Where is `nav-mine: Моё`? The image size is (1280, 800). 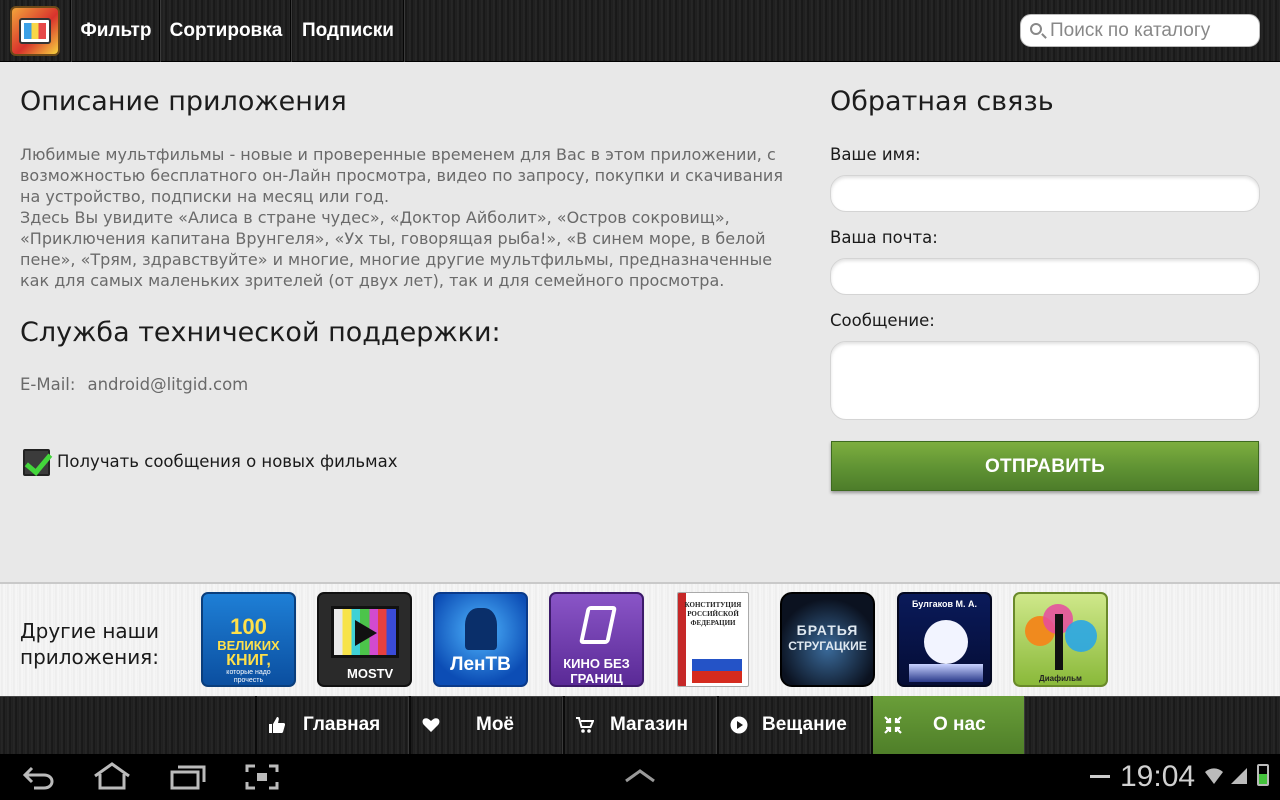
nav-mine: Моё is located at coordinates (486, 725).